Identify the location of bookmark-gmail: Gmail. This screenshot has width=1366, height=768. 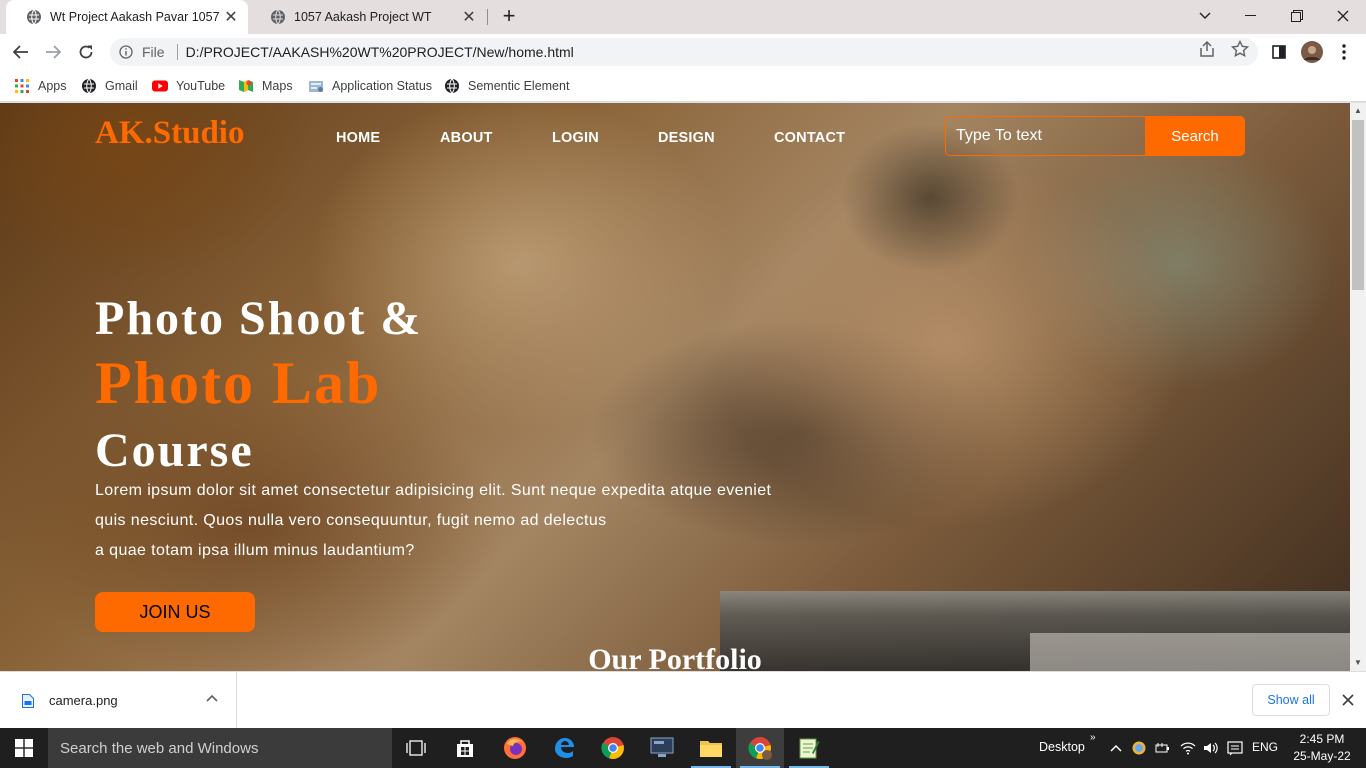
(109, 86).